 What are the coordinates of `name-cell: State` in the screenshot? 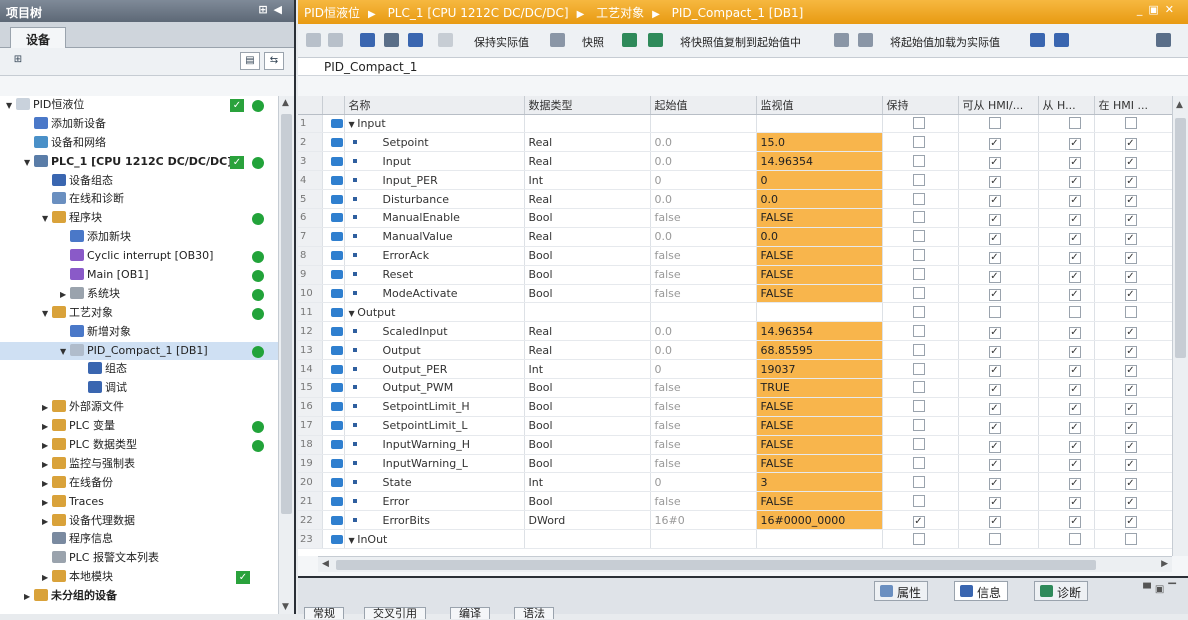 It's located at (434, 482).